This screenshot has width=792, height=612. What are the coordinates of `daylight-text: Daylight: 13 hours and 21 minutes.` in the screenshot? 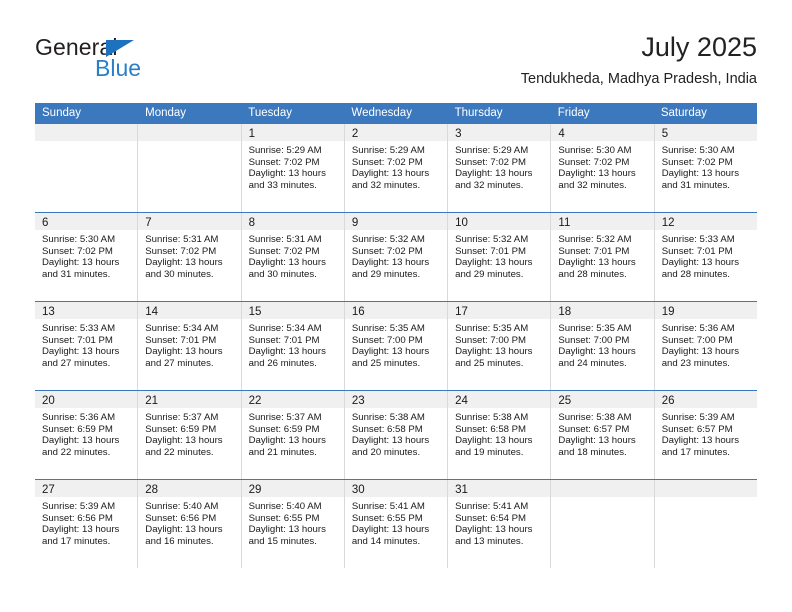 It's located at (287, 446).